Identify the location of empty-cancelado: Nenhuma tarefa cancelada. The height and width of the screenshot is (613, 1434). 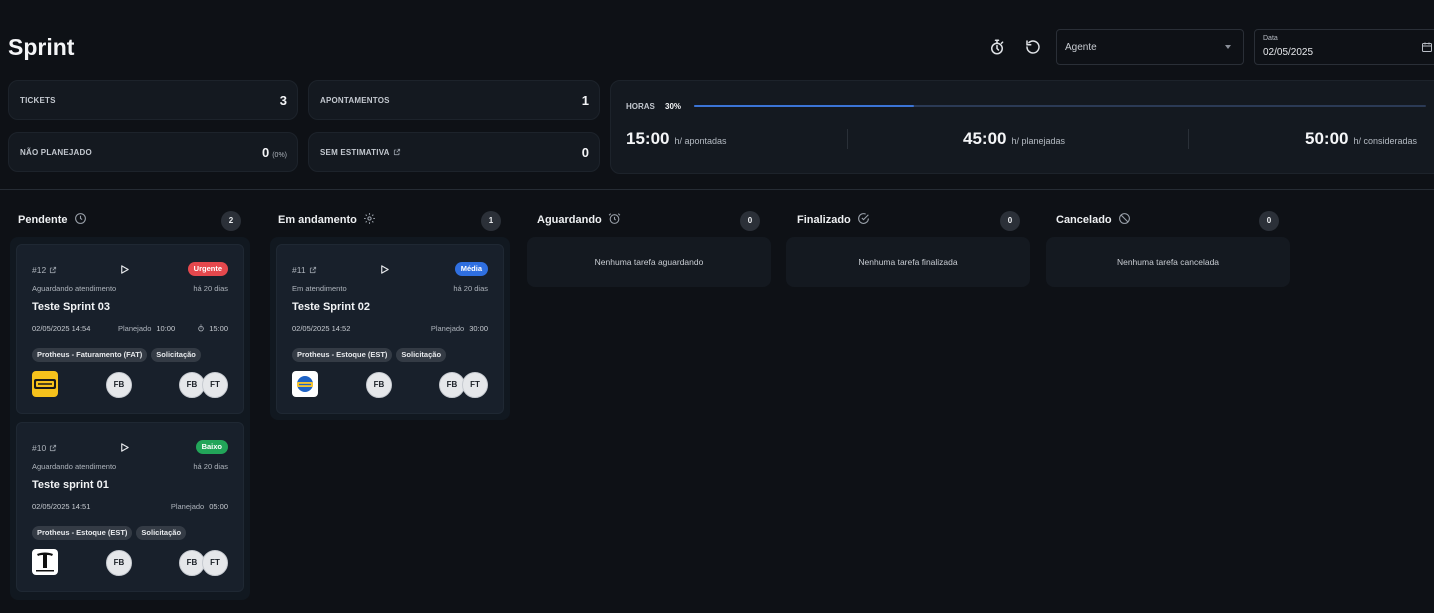
(1168, 262).